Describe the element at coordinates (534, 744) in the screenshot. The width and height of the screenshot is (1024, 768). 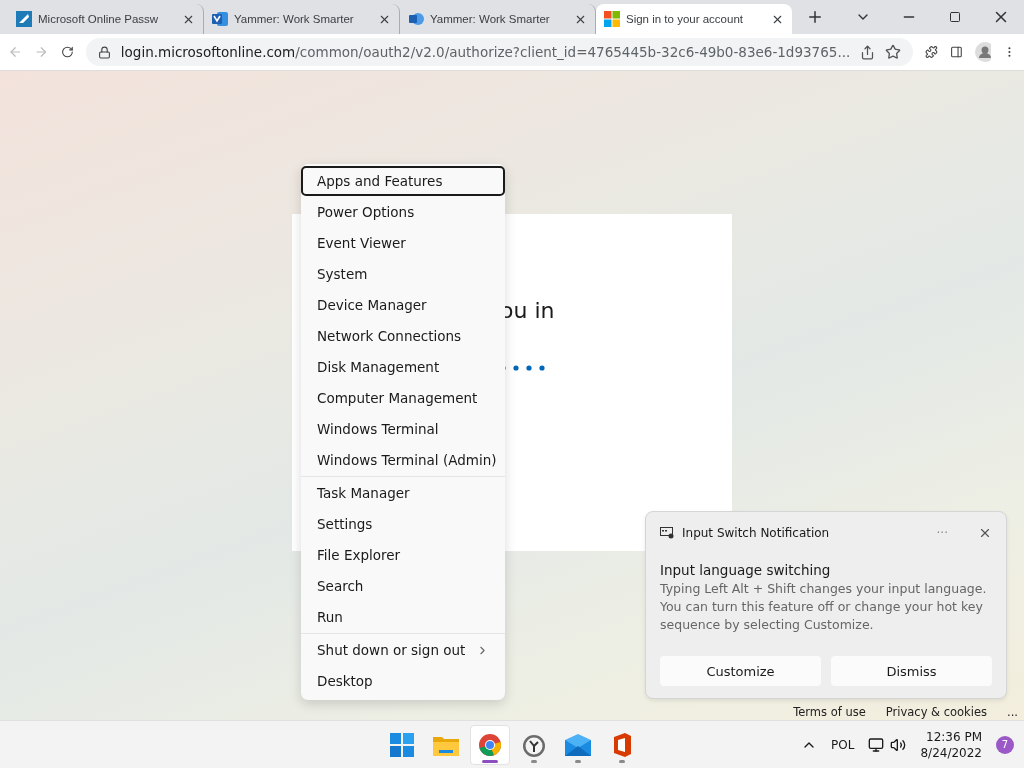
I see `clock-icon` at that location.